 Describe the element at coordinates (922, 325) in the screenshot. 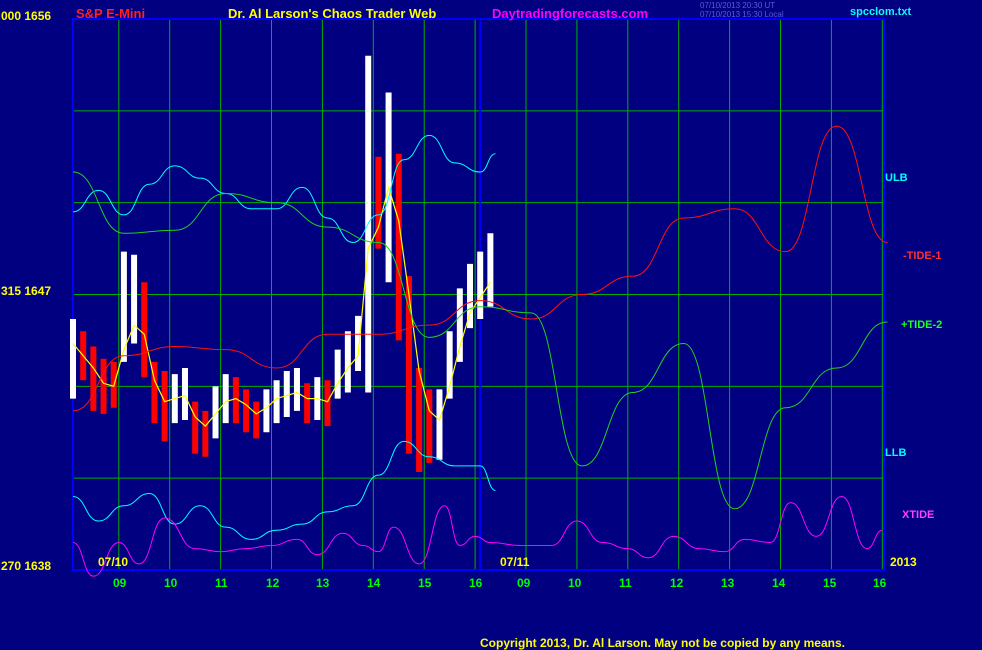

I see `series-label-tide2: +TIDE-2` at that location.